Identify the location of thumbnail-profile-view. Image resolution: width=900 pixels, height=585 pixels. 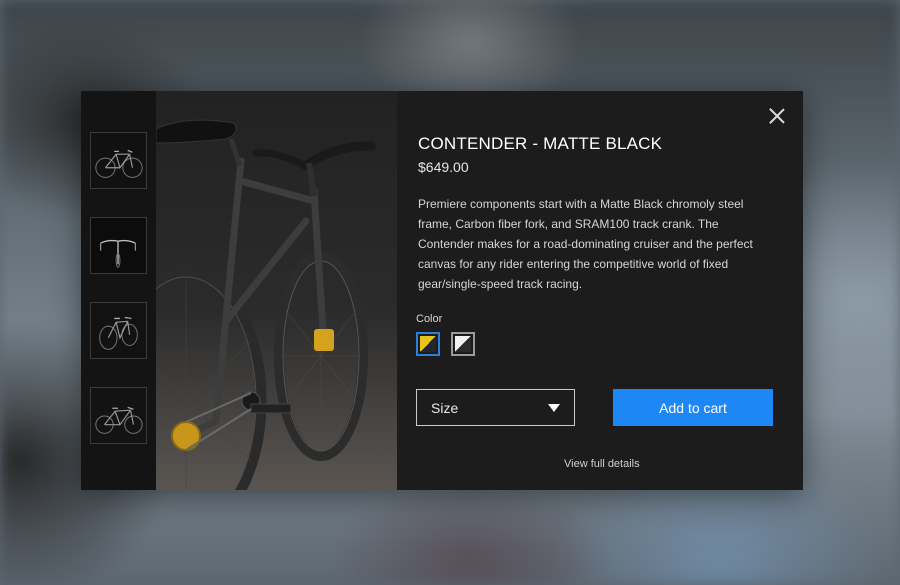
(118, 415).